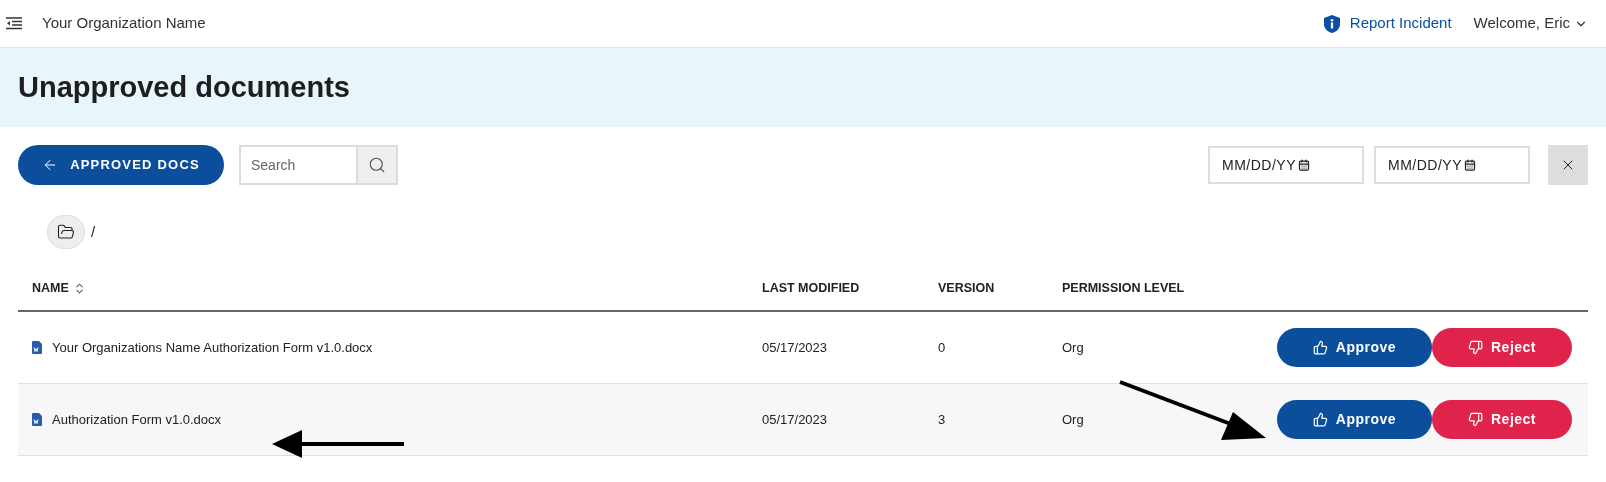  I want to click on report-incident-link: Report Incident, so click(1400, 23).